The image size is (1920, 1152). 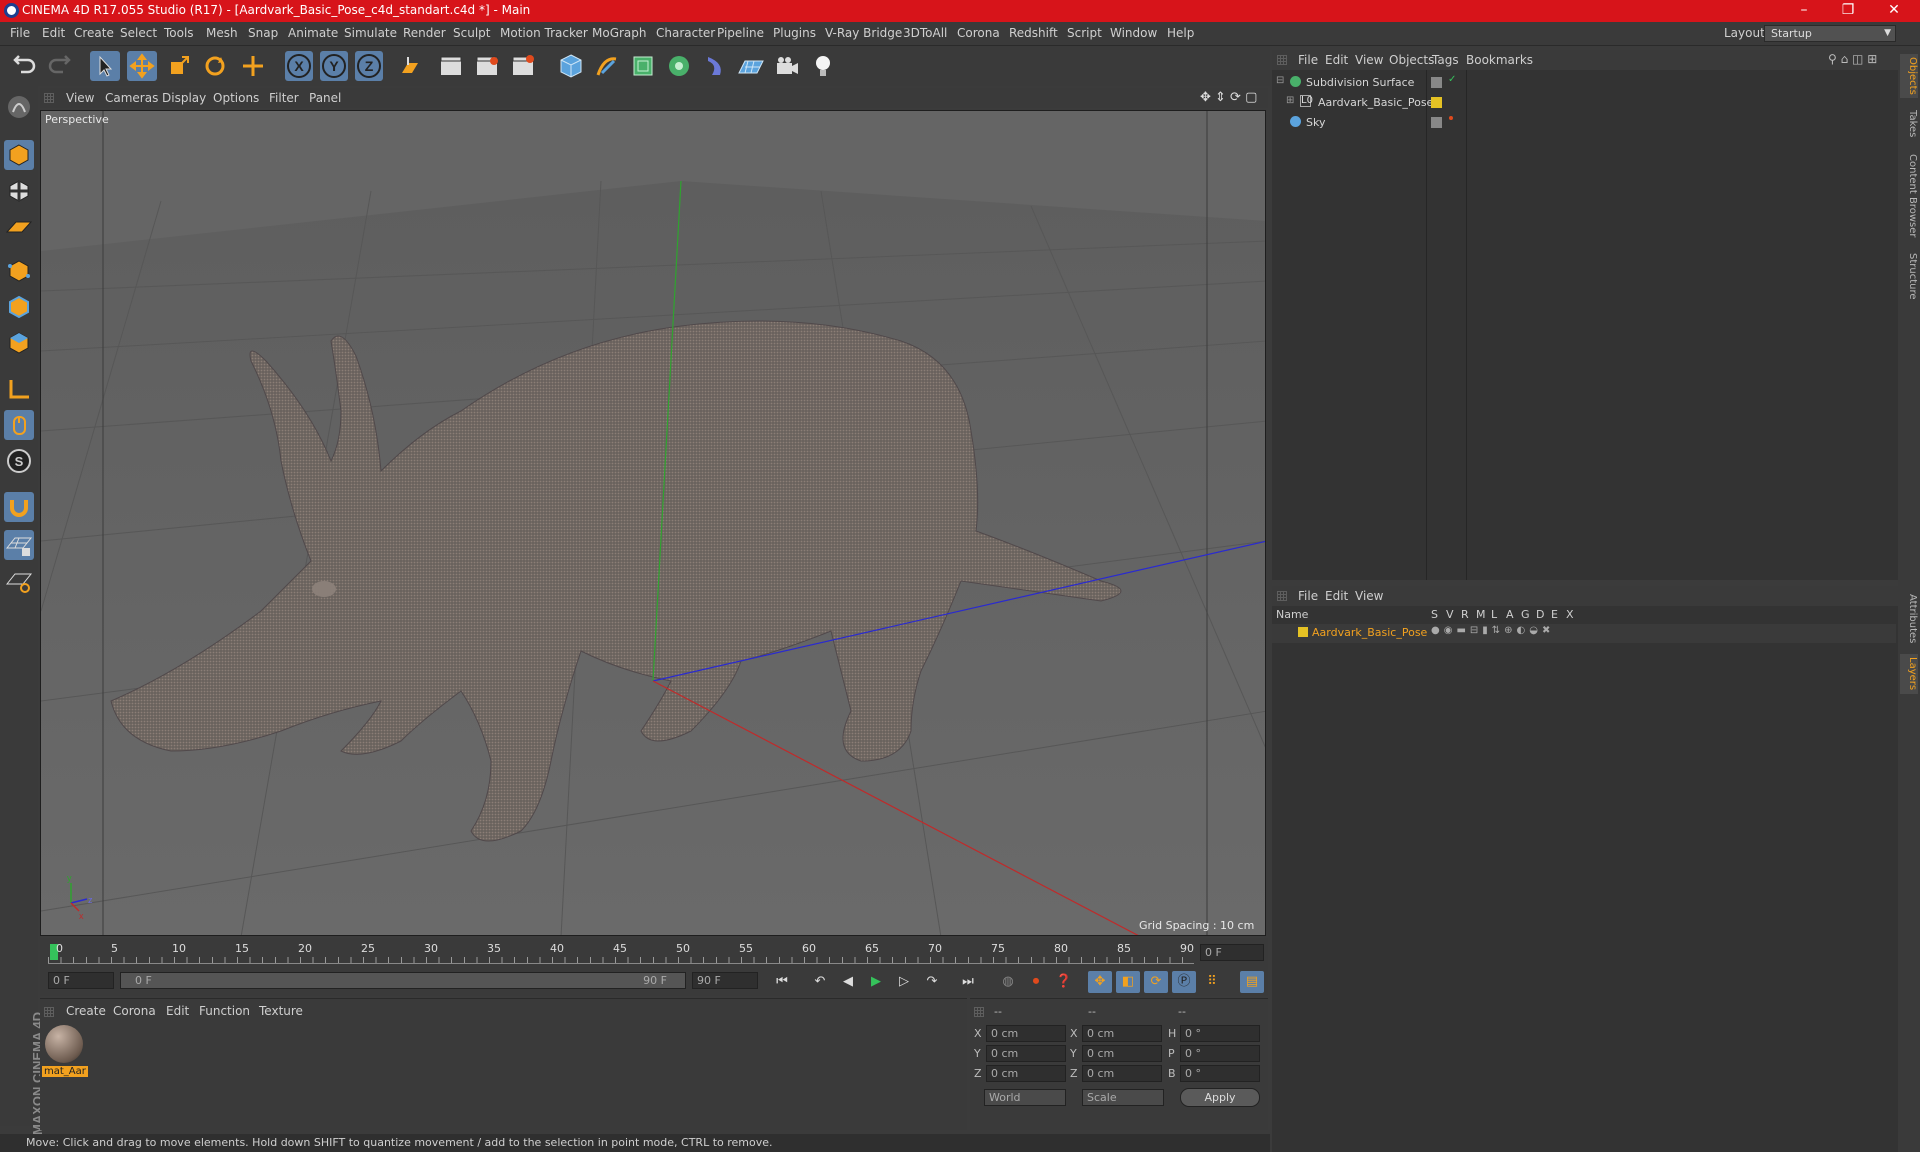 What do you see at coordinates (523, 66) in the screenshot?
I see `render-settings-button` at bounding box center [523, 66].